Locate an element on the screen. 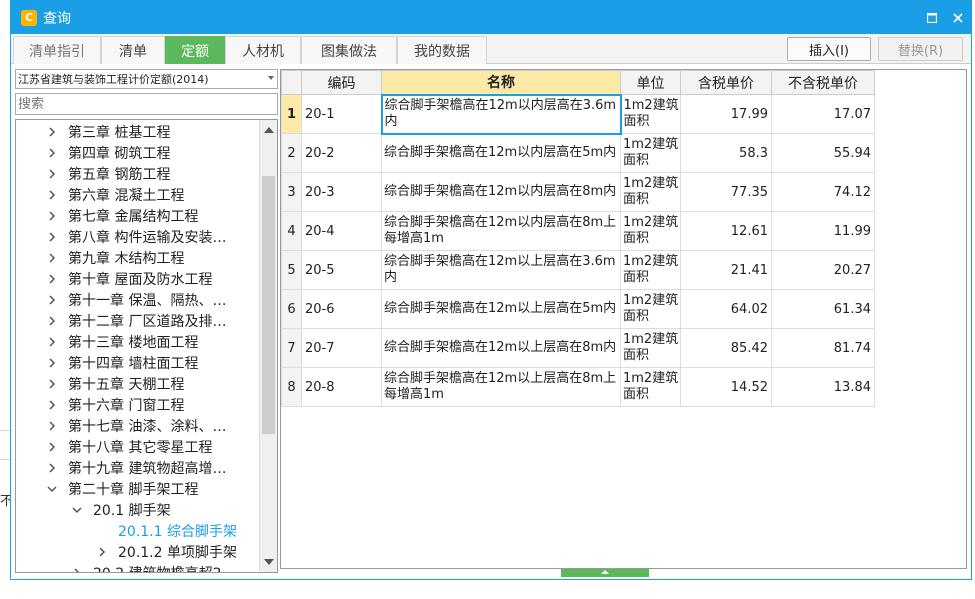  tree-item: 第二十章 脚手架工程 is located at coordinates (122, 488).